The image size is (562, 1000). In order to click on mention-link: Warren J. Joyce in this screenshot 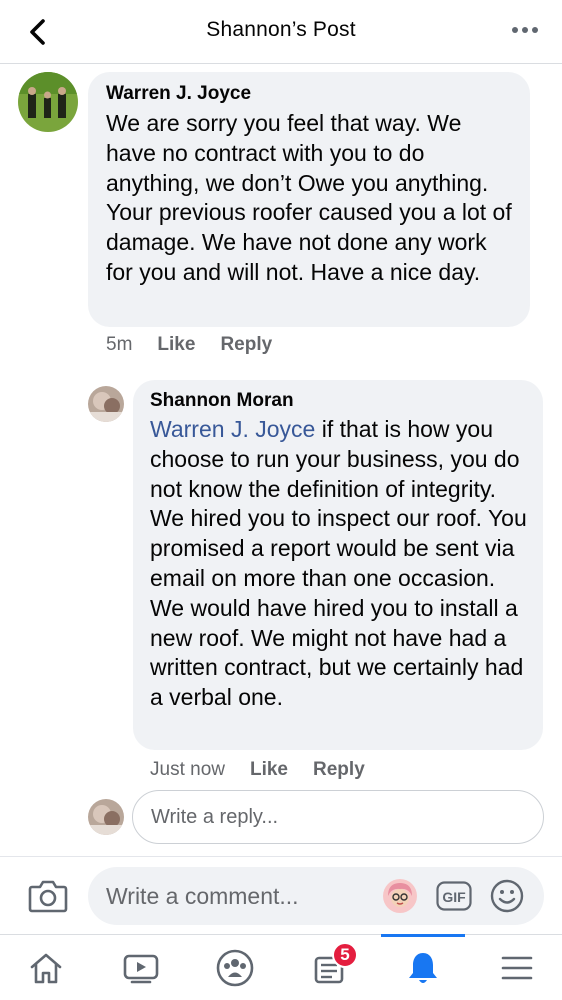, I will do `click(232, 429)`.